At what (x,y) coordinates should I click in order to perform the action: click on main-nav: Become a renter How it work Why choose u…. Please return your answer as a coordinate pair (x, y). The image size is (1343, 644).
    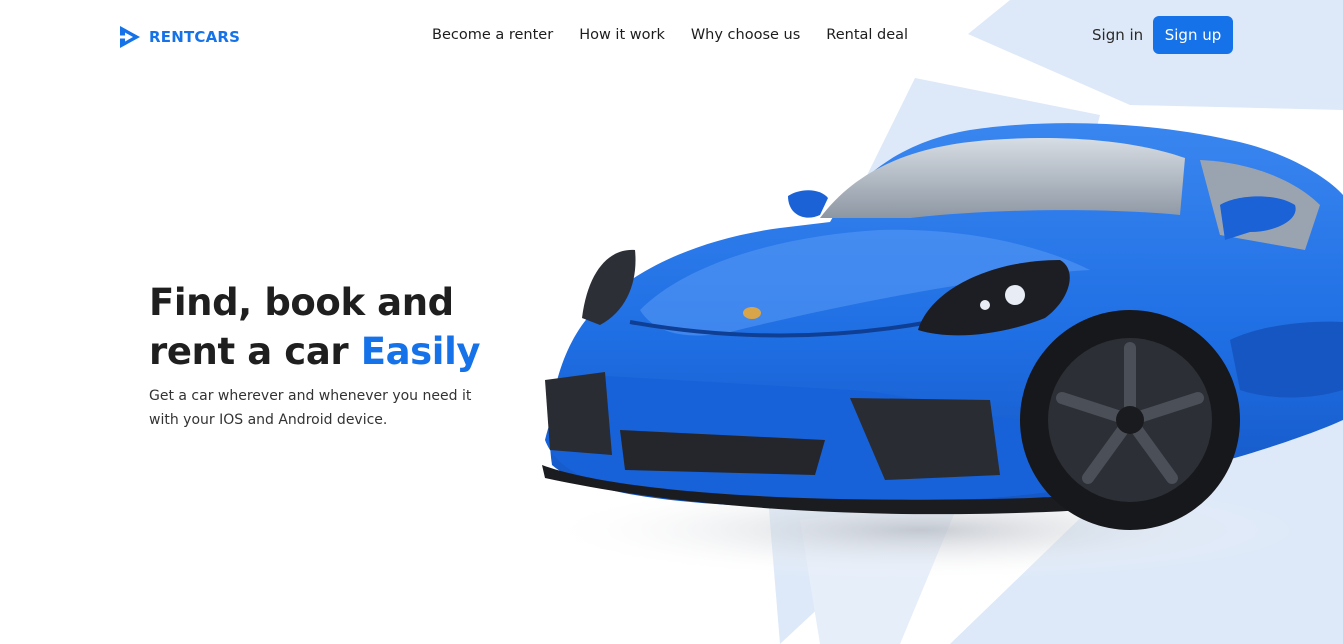
    Looking at the image, I should click on (670, 35).